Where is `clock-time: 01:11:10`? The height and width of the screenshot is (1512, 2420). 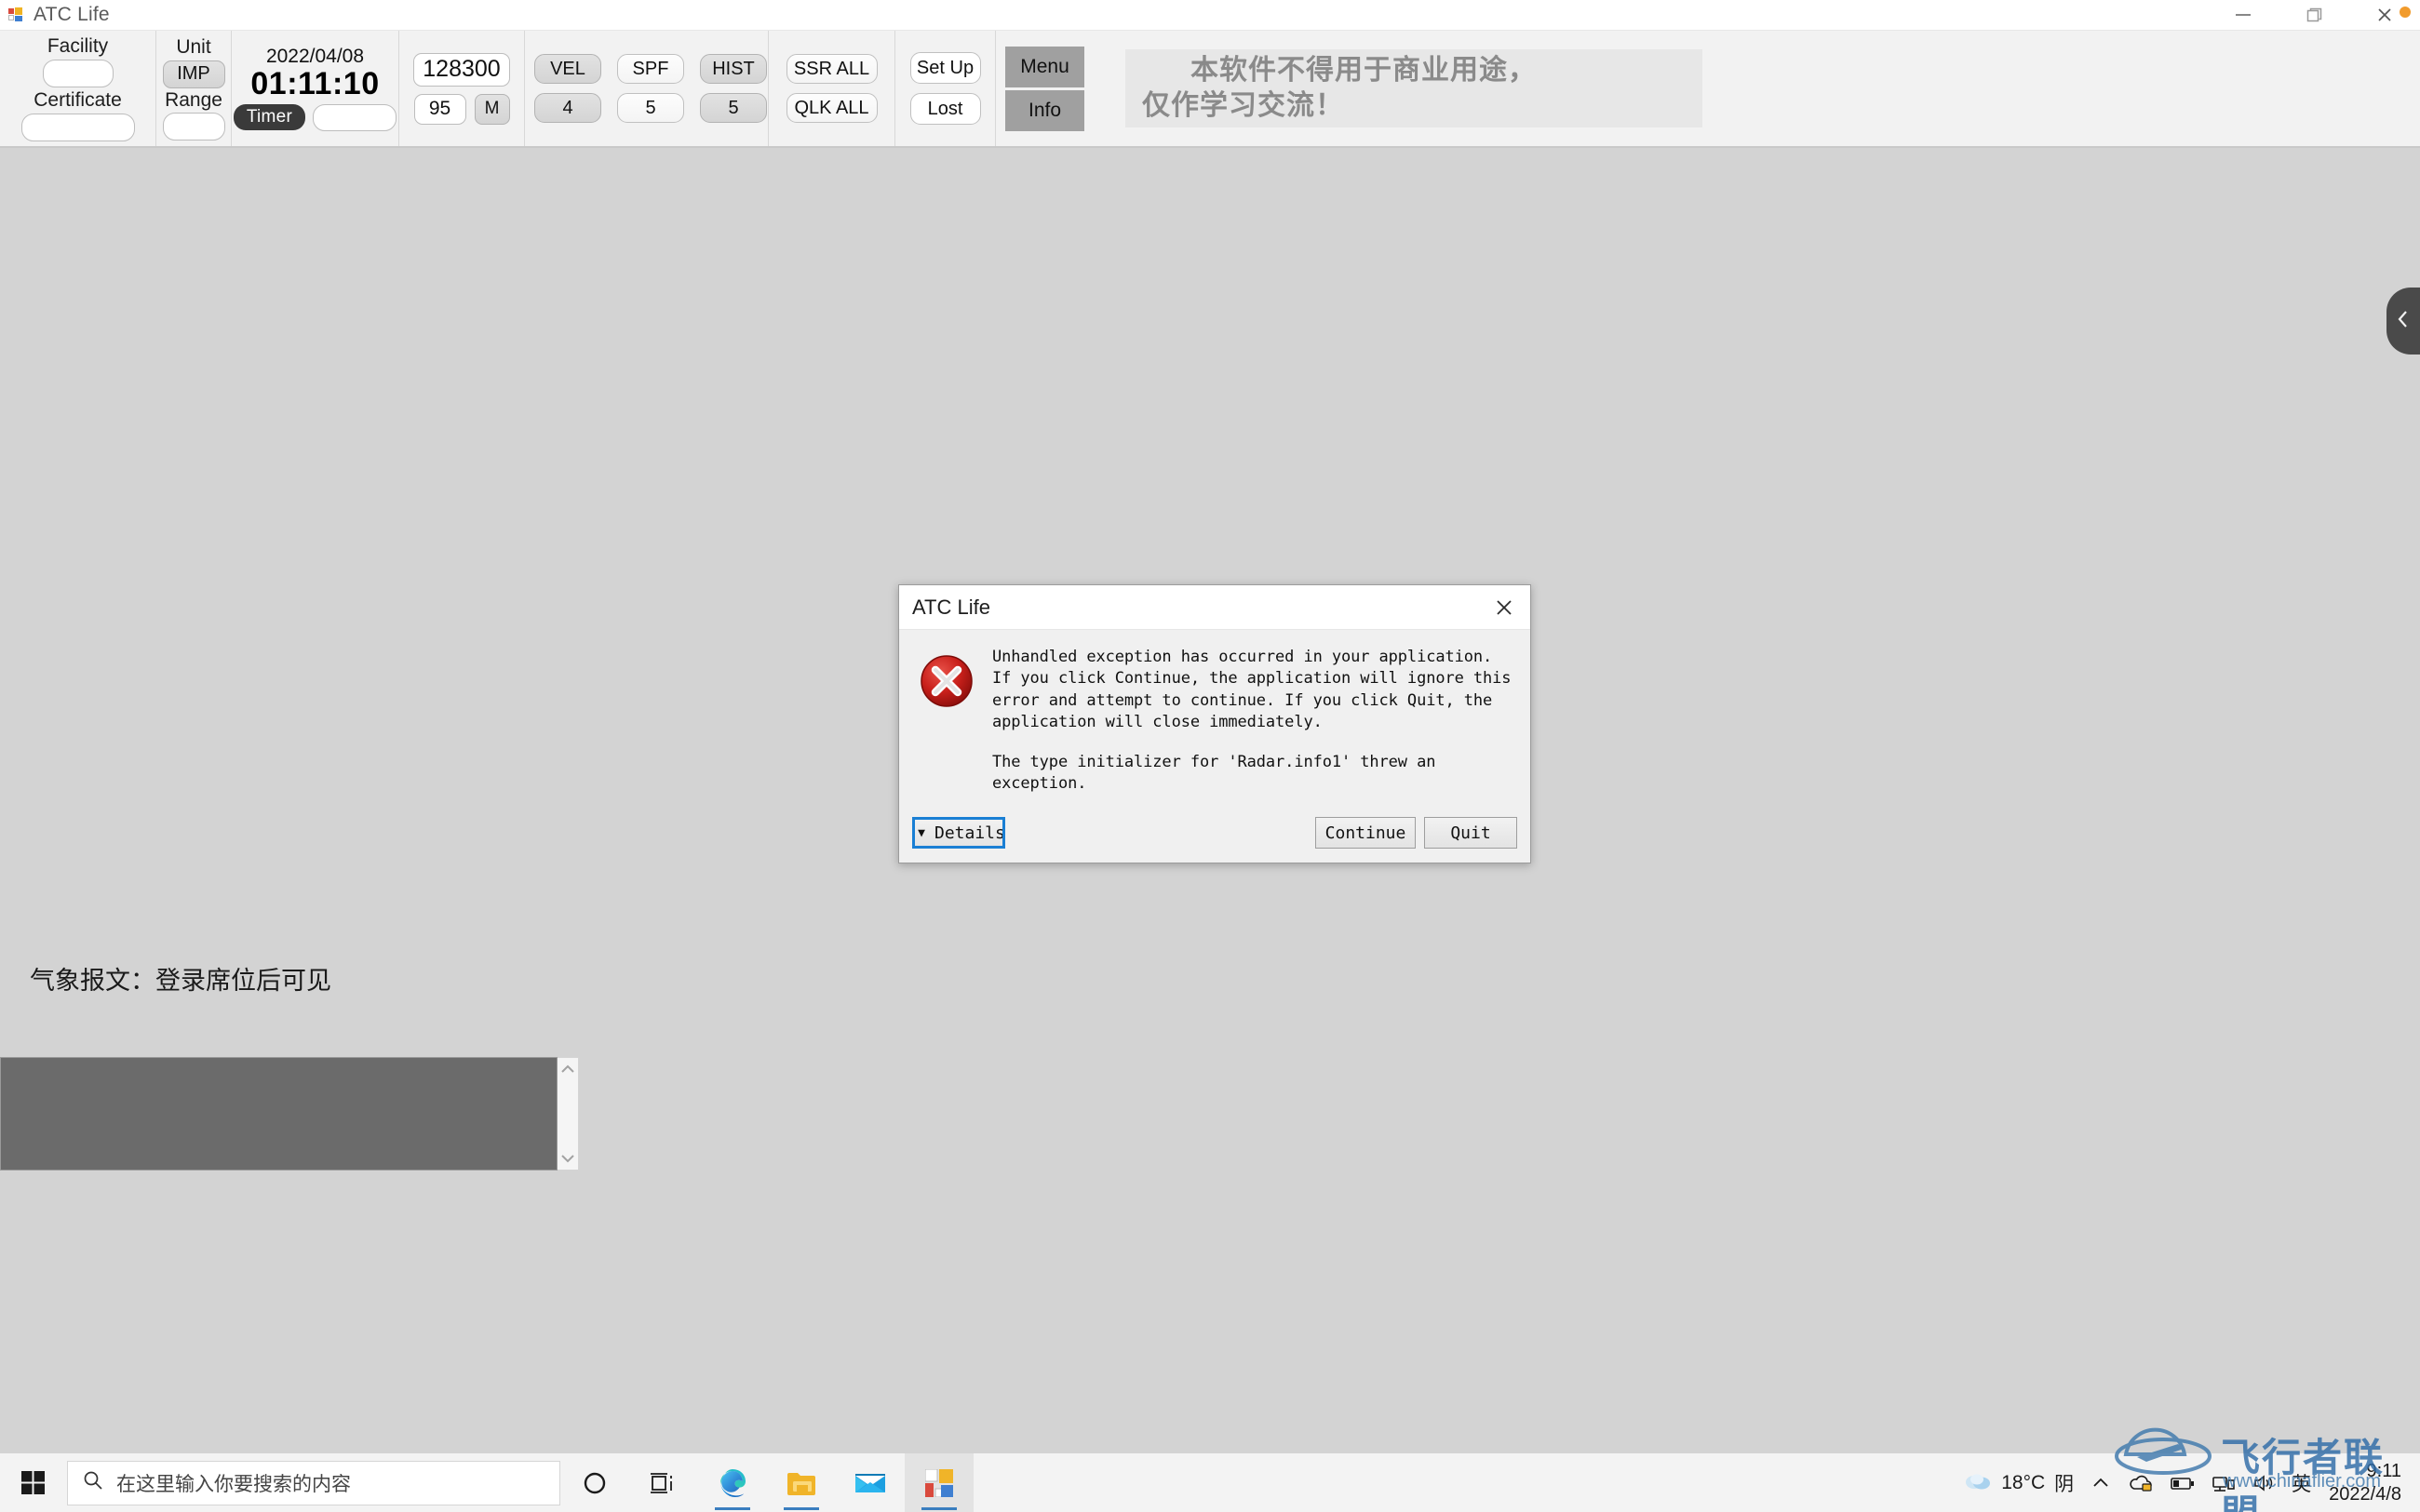 clock-time: 01:11:10 is located at coordinates (315, 84).